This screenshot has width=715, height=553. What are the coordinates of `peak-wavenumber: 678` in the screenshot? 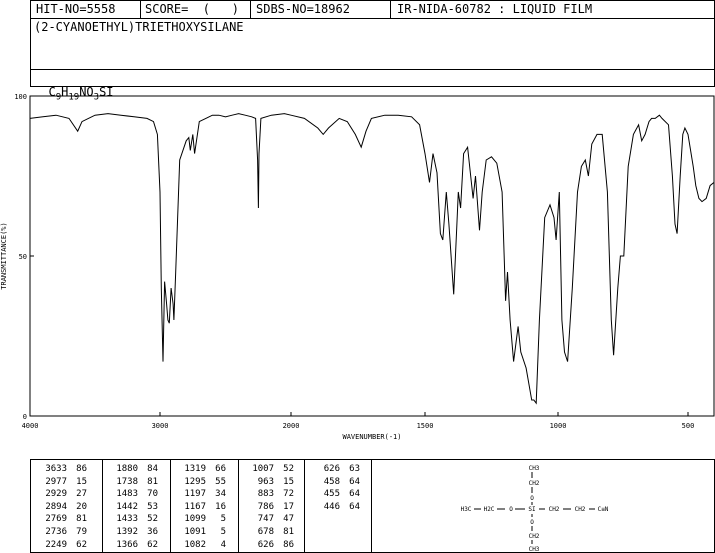 It's located at (265, 532).